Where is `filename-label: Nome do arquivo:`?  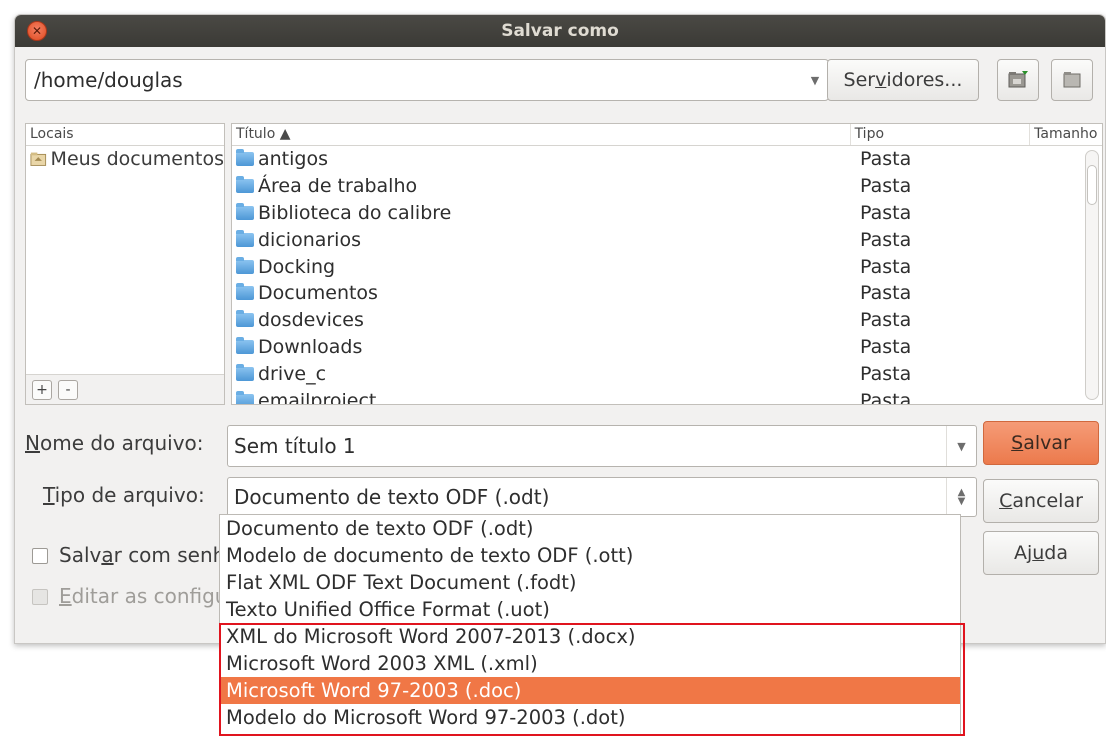
filename-label: Nome do arquivo: is located at coordinates (114, 443).